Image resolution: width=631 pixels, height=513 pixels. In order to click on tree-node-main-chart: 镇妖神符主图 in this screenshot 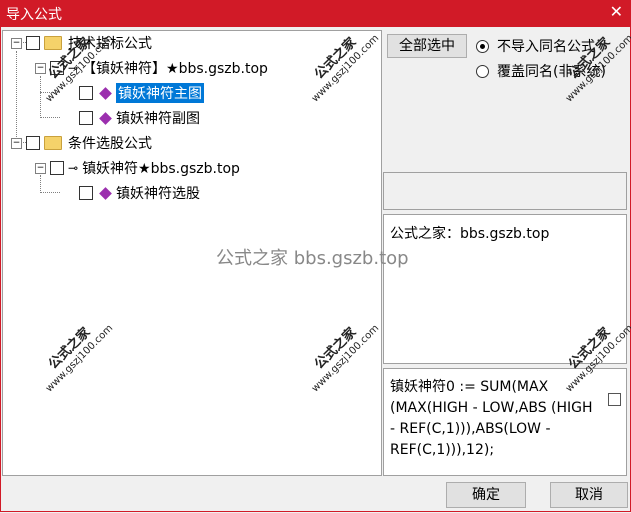, I will do `click(141, 93)`.